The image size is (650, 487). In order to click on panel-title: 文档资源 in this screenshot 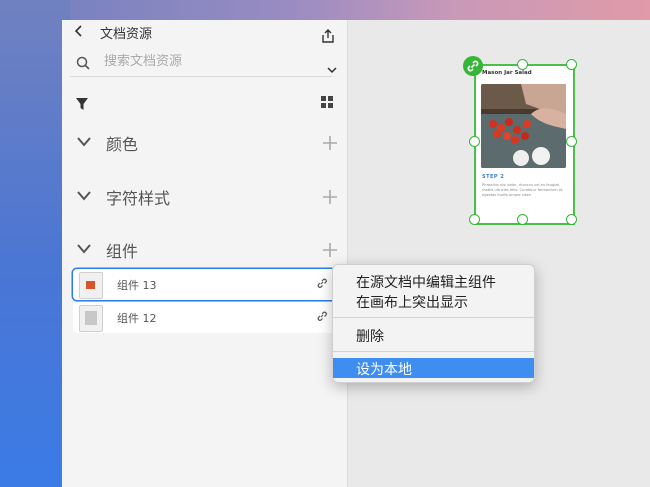, I will do `click(126, 34)`.